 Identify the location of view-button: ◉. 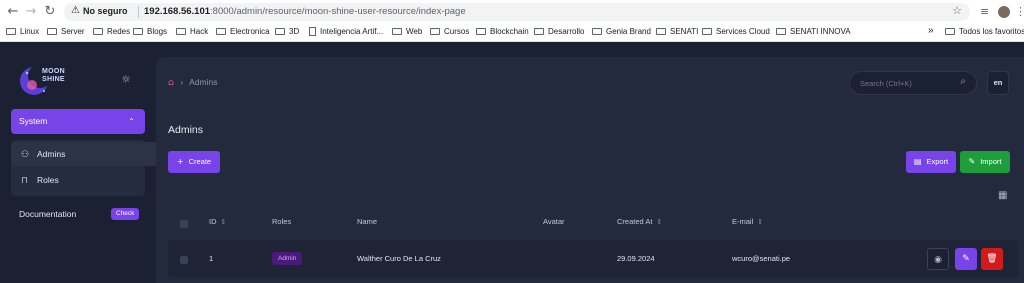
(938, 259).